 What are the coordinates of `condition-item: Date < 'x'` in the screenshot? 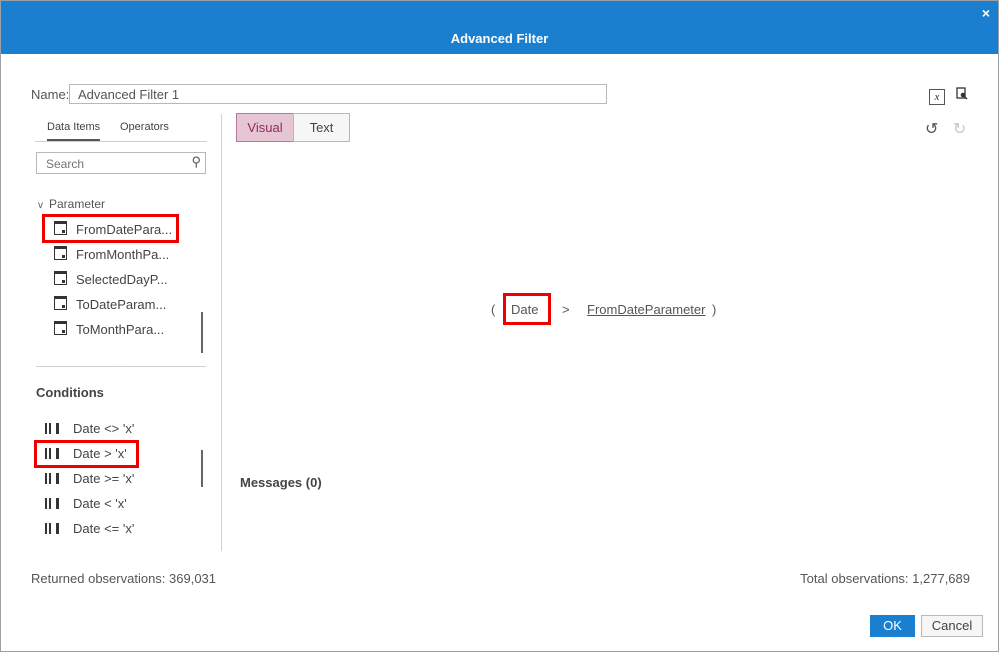 It's located at (86, 504).